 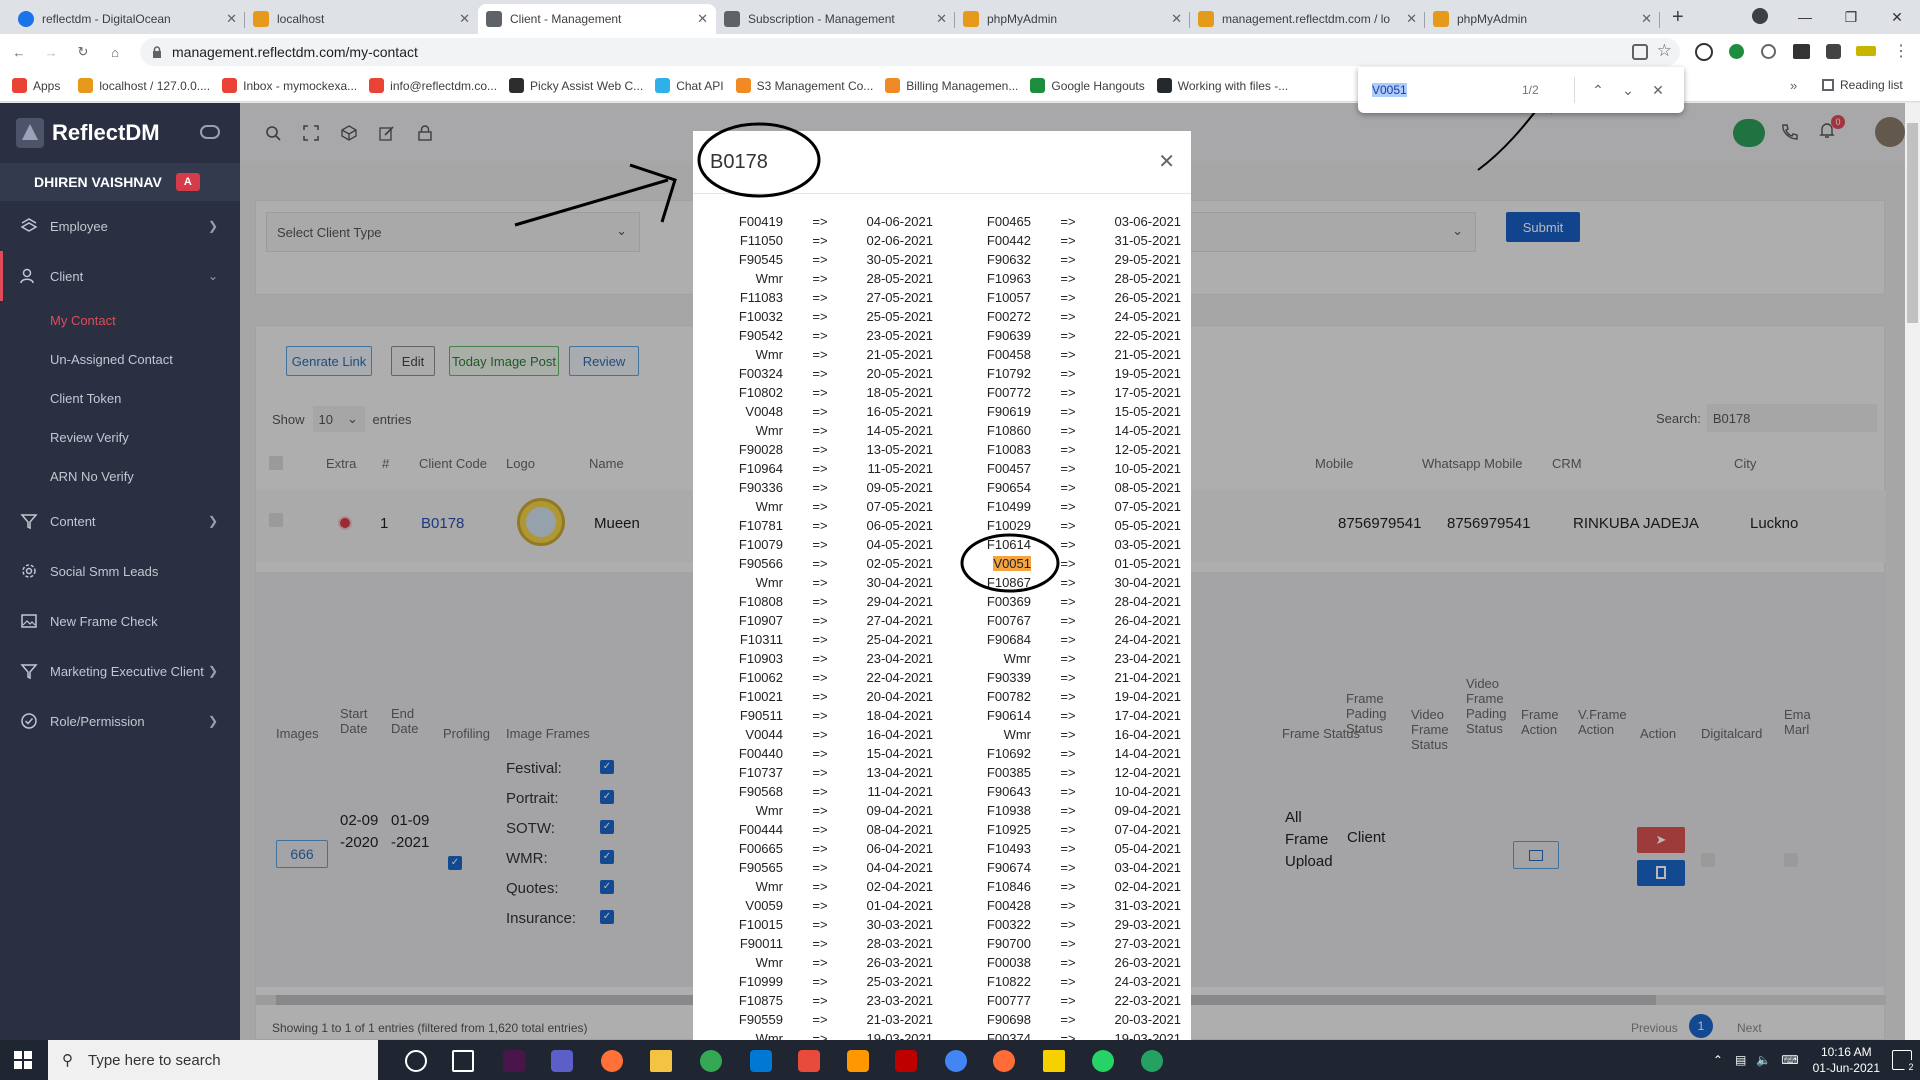 I want to click on frame-code-text: F10867, so click(x=1008, y=582).